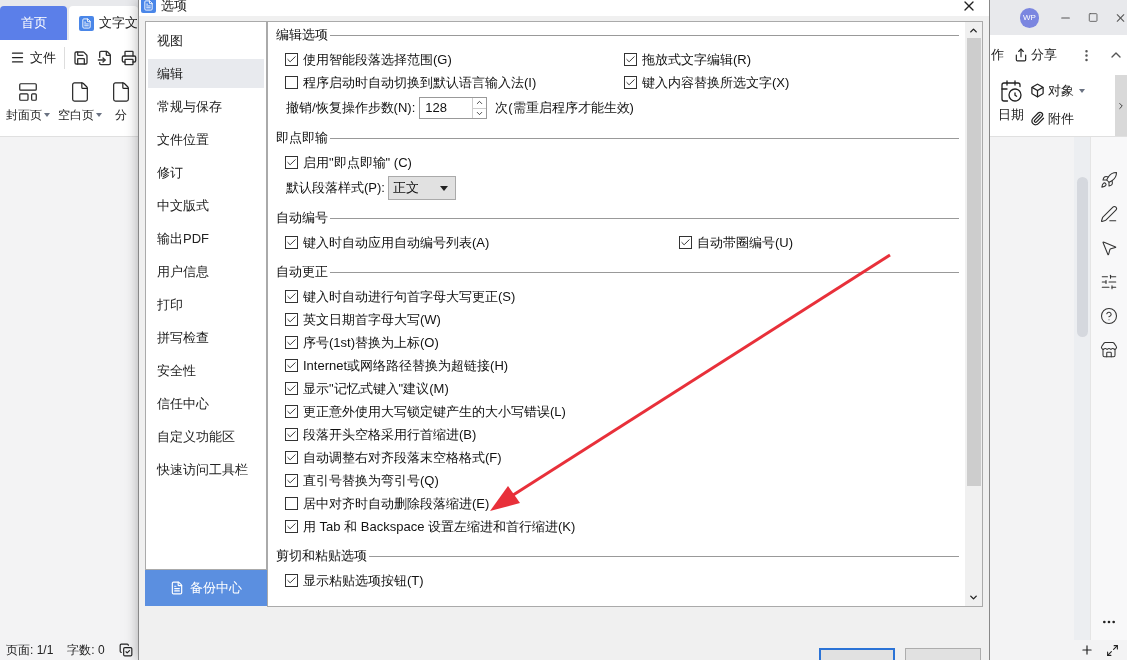 Image resolution: width=1127 pixels, height=660 pixels. I want to click on status-text: 页面: 1/1, so click(30, 650).